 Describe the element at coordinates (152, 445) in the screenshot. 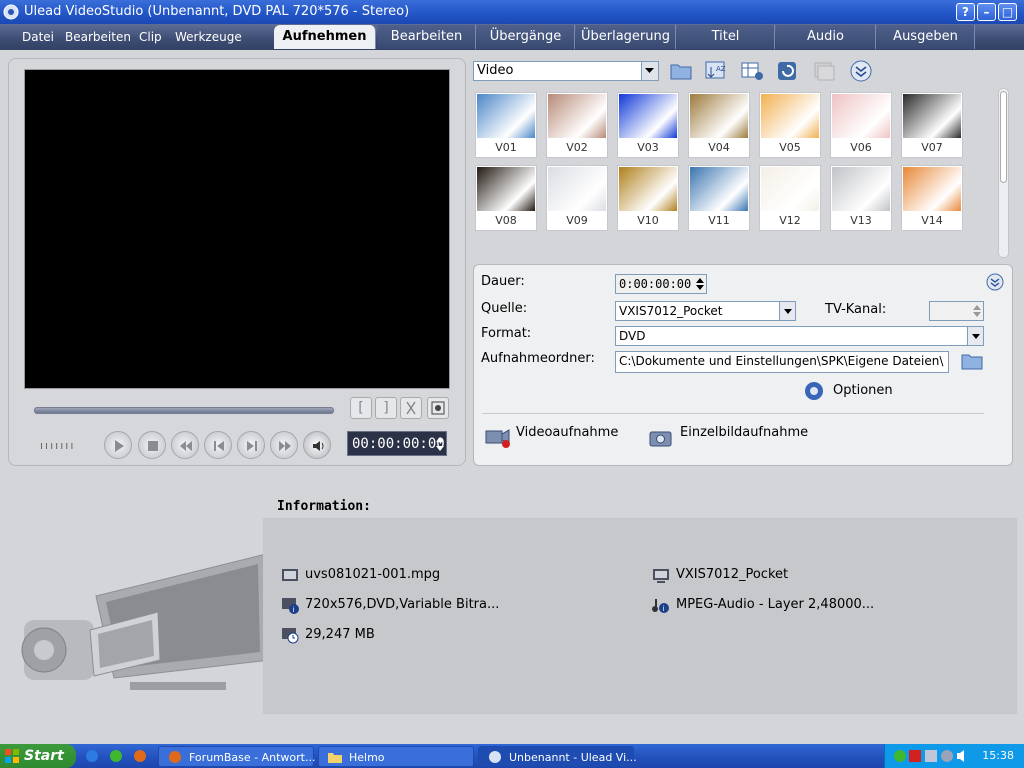

I see `stop-button` at that location.